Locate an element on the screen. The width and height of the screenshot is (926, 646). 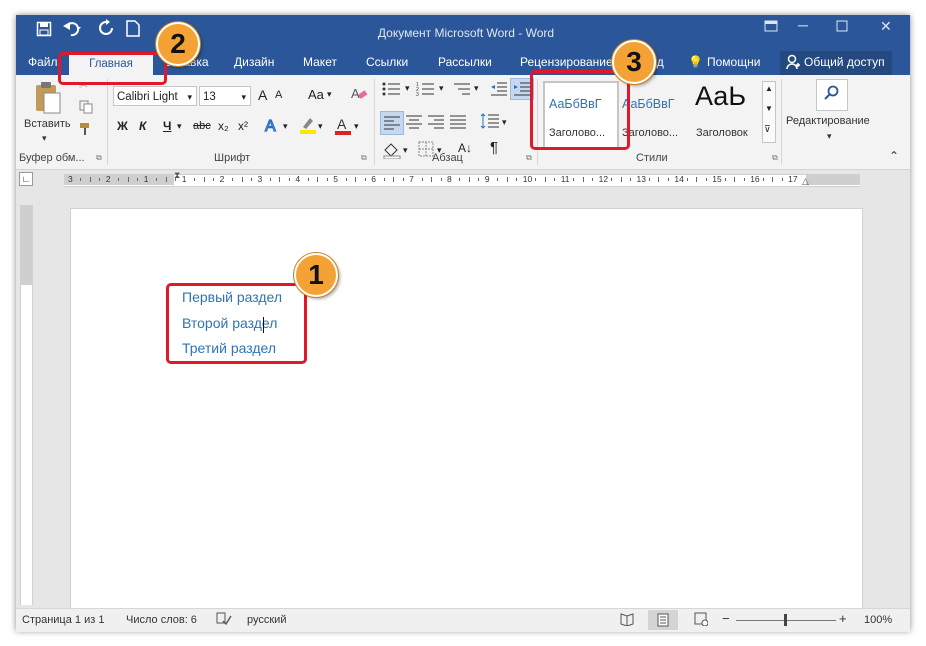
paste-button: Вставить is located at coordinates (47, 124).